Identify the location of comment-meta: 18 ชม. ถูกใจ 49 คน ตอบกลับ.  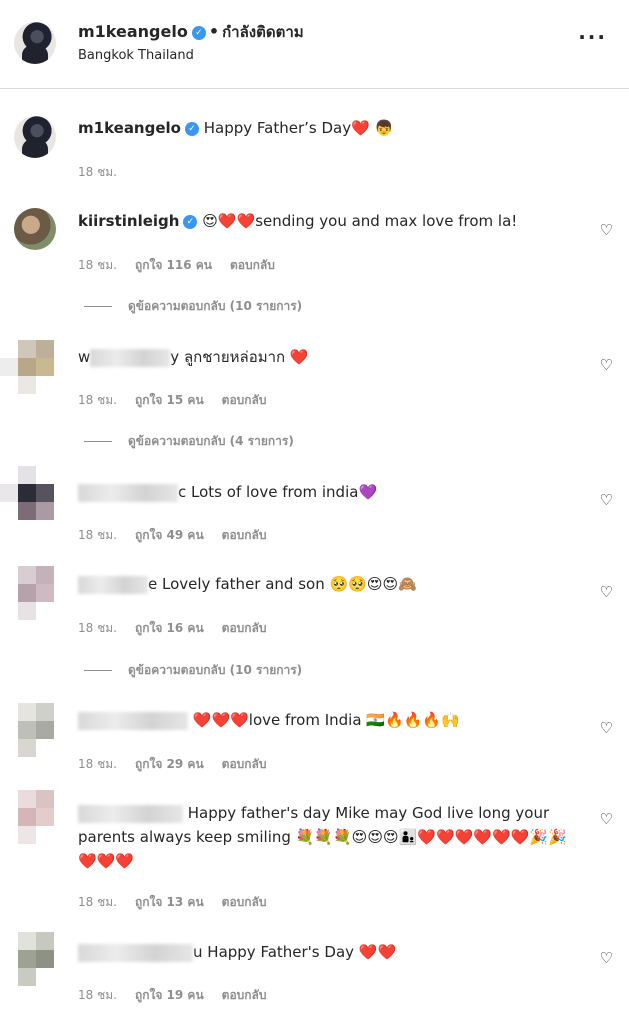
(181, 535).